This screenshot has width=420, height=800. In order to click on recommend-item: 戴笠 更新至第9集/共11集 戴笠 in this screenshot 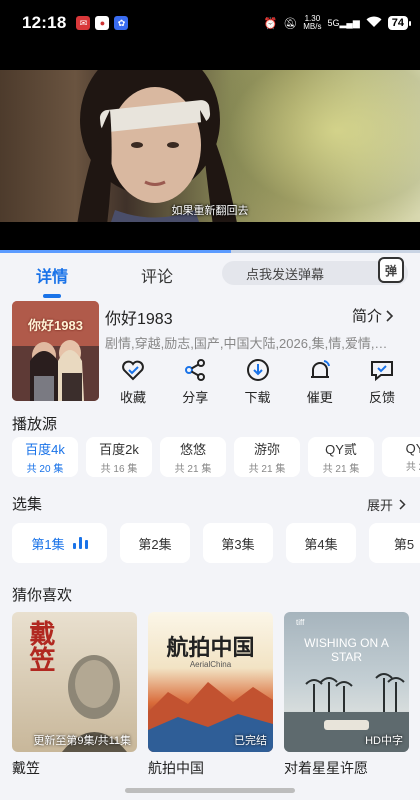, I will do `click(74, 695)`.